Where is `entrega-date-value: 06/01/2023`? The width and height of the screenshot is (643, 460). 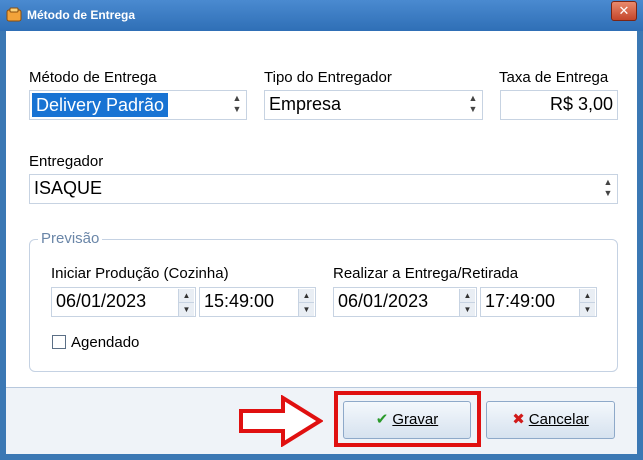
entrega-date-value: 06/01/2023 is located at coordinates (383, 301).